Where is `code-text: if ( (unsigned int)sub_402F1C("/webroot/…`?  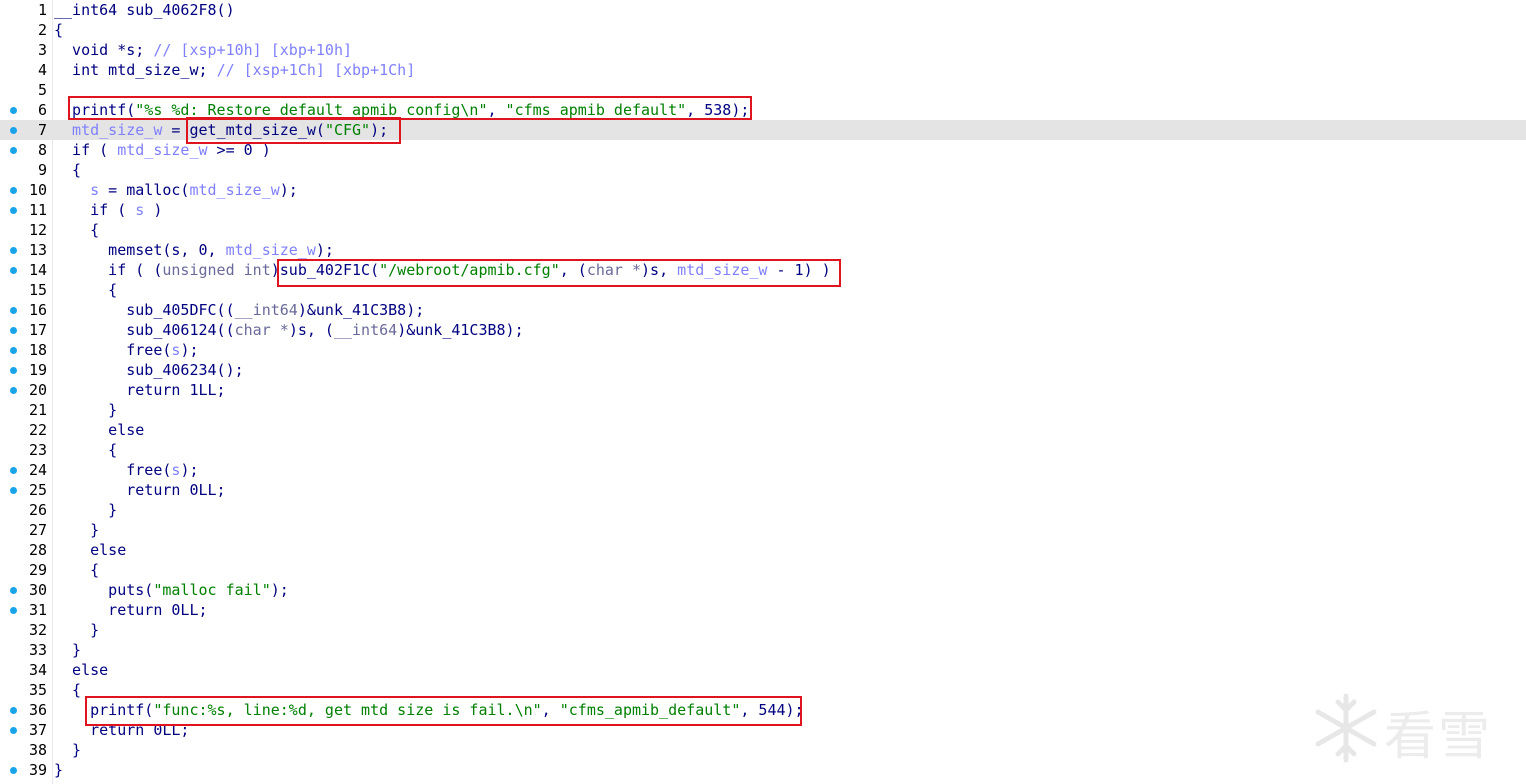
code-text: if ( (unsigned int)sub_402F1C("/webroot/… is located at coordinates (442, 270).